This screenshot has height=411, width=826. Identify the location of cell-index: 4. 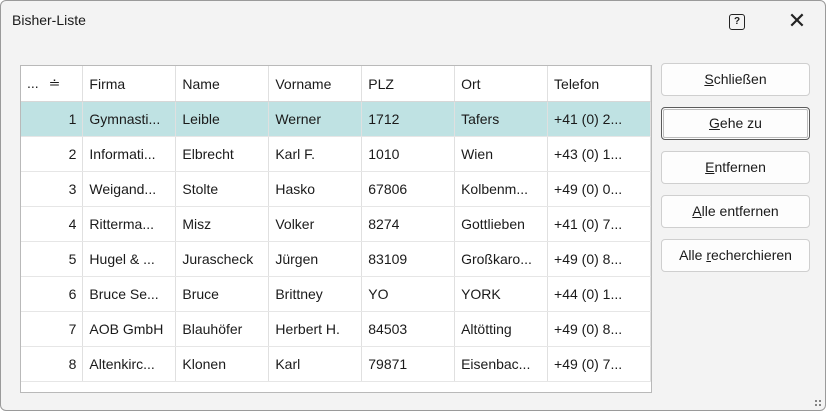
(52, 224).